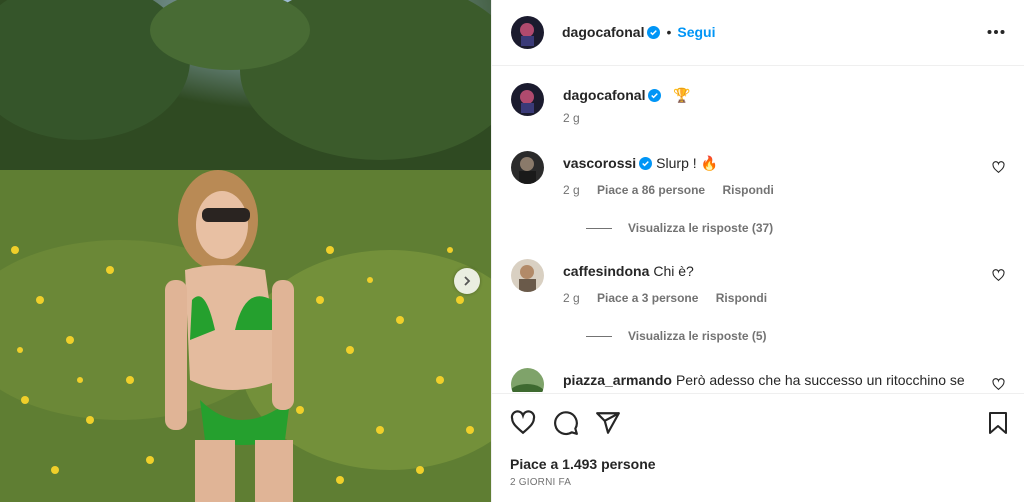 This screenshot has width=1024, height=503. I want to click on comment-body: Chi è?, so click(673, 271).